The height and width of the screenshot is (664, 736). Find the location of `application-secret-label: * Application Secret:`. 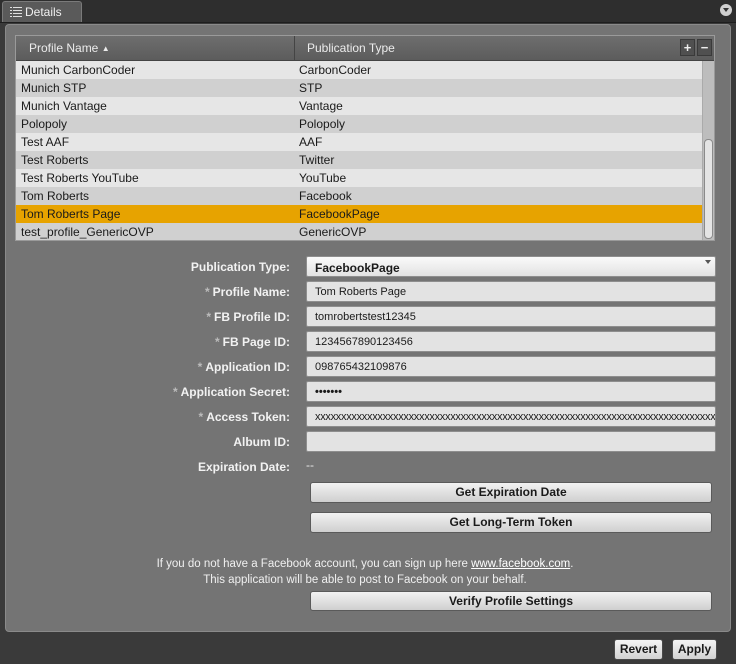

application-secret-label: * Application Secret: is located at coordinates (231, 392).